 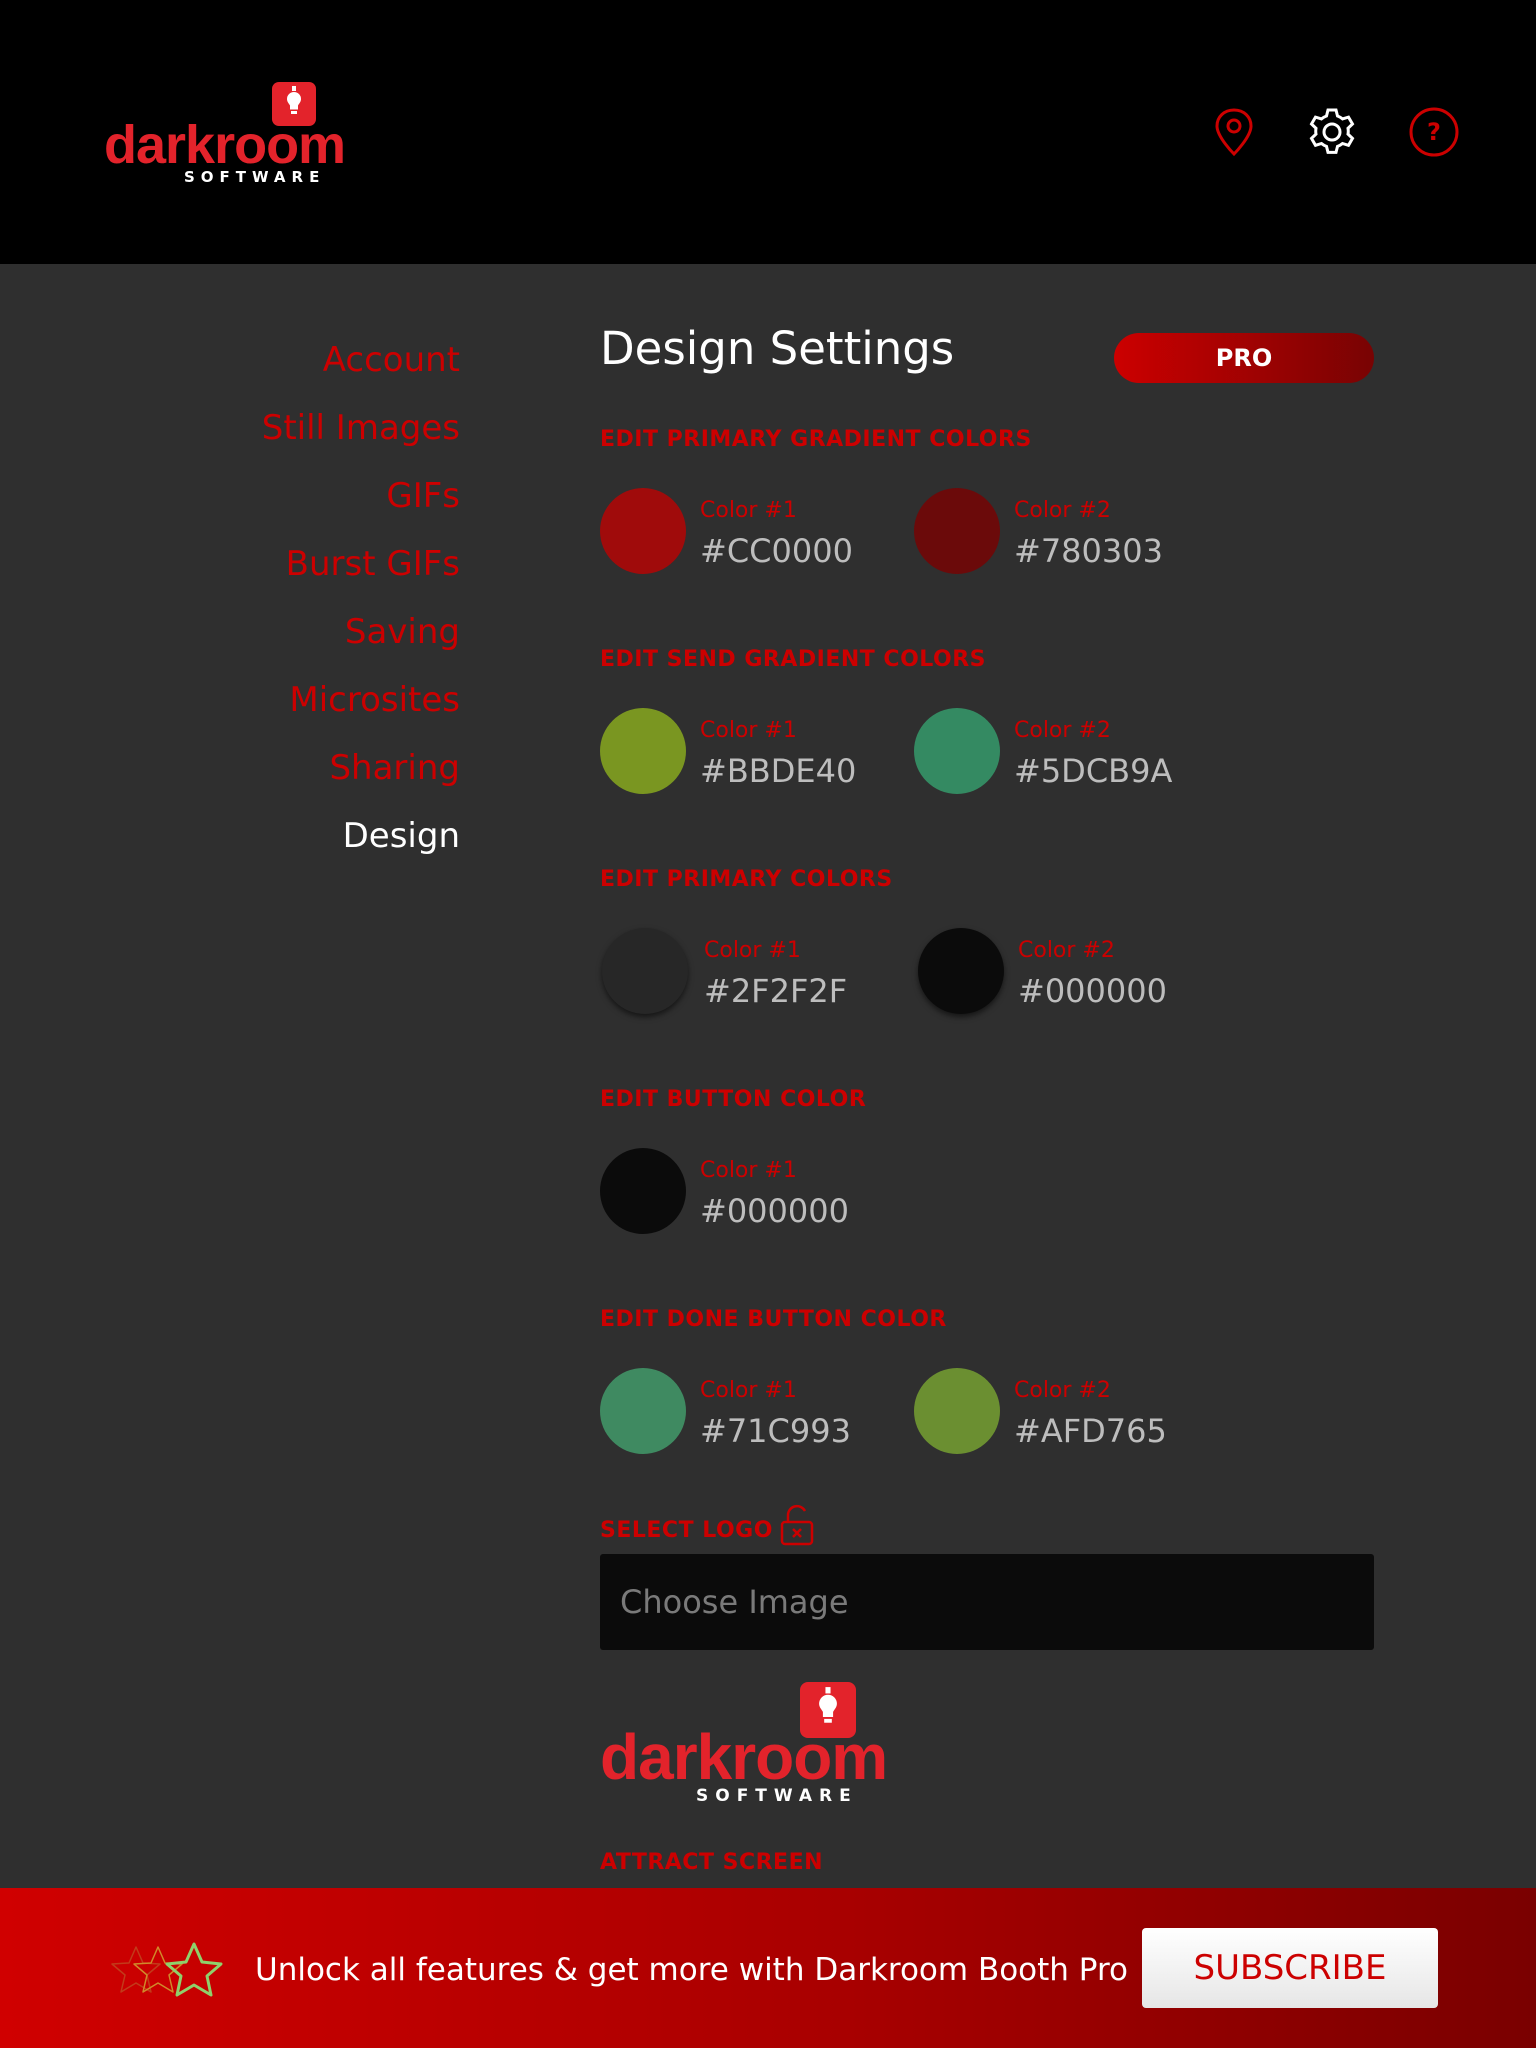 What do you see at coordinates (793, 659) in the screenshot?
I see `section-label-send-gradient: EDIT SEND GRADIENT COLORS` at bounding box center [793, 659].